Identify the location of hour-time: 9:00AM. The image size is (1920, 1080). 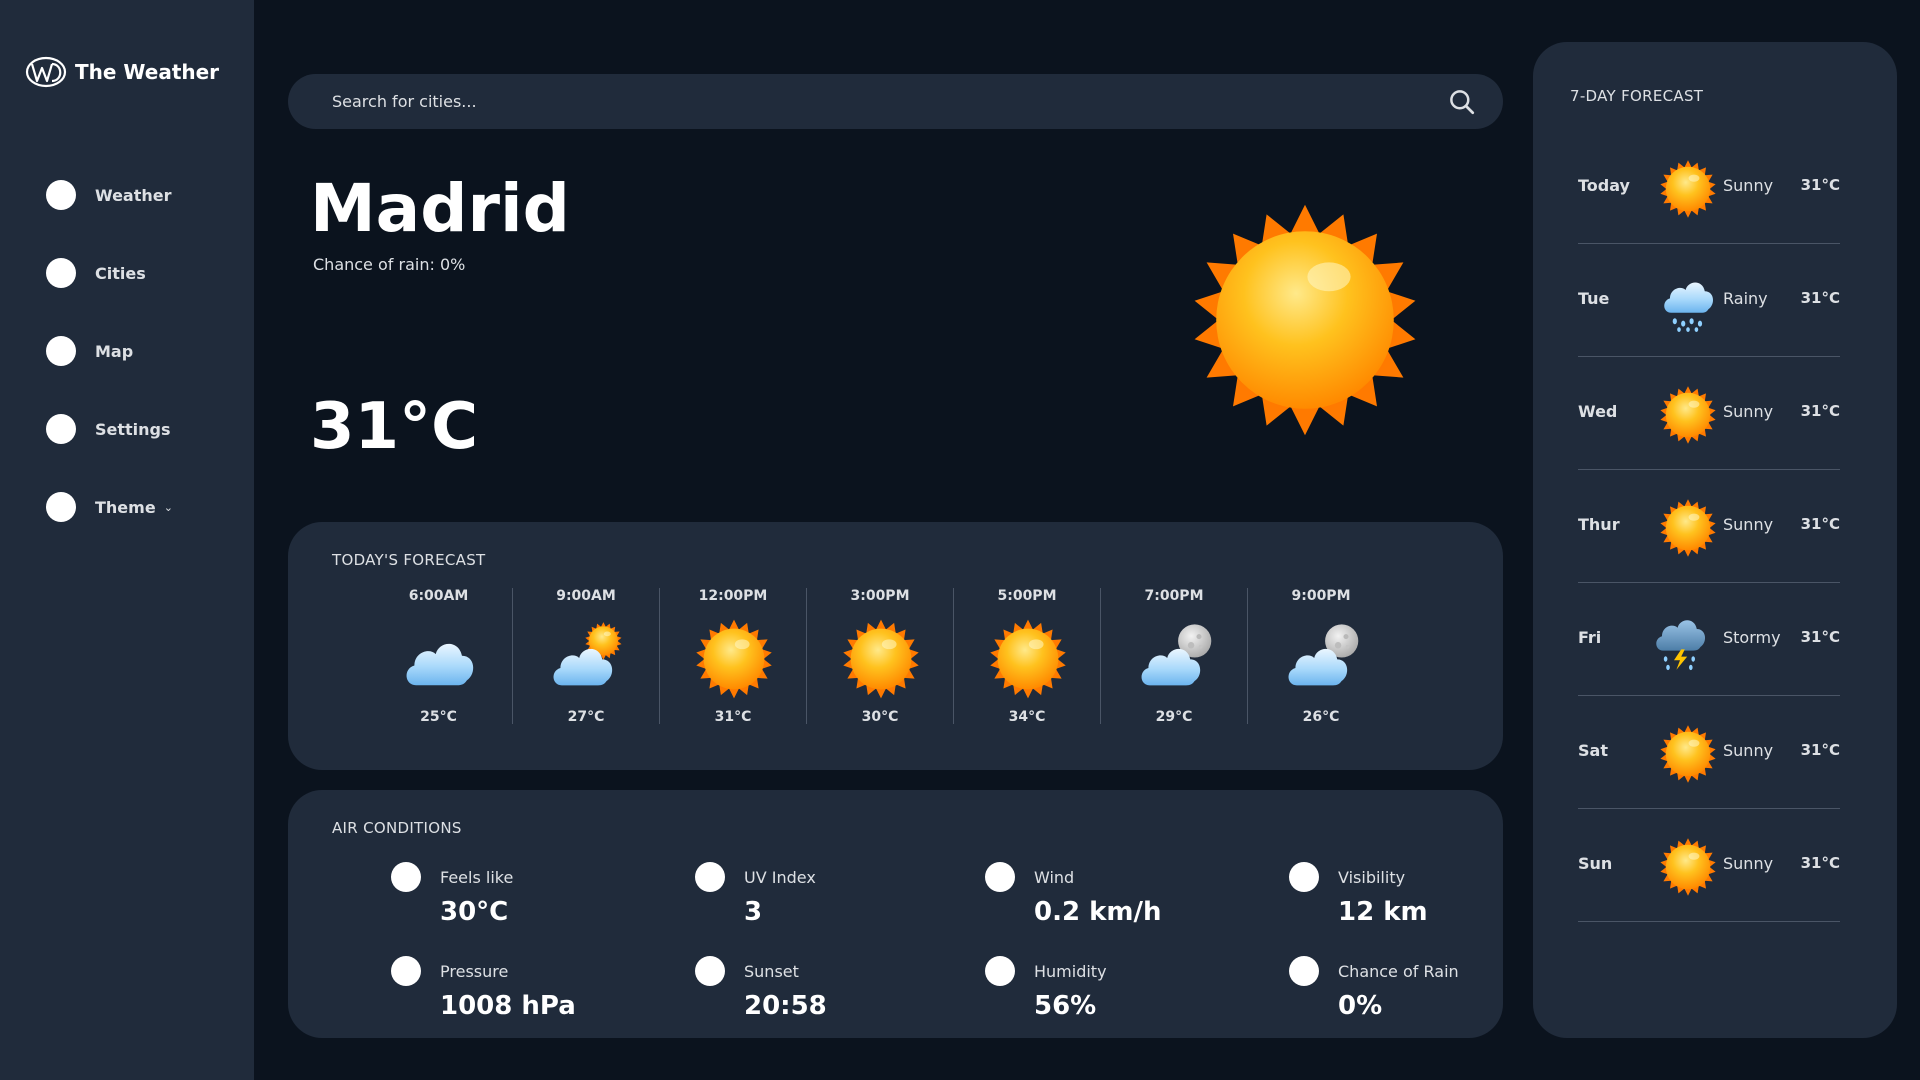
(586, 596).